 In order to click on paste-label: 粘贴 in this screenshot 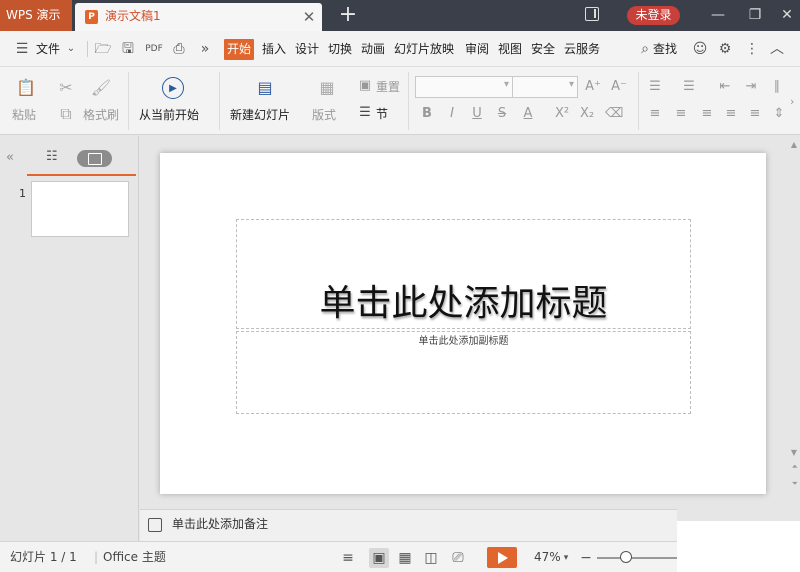, I will do `click(24, 114)`.